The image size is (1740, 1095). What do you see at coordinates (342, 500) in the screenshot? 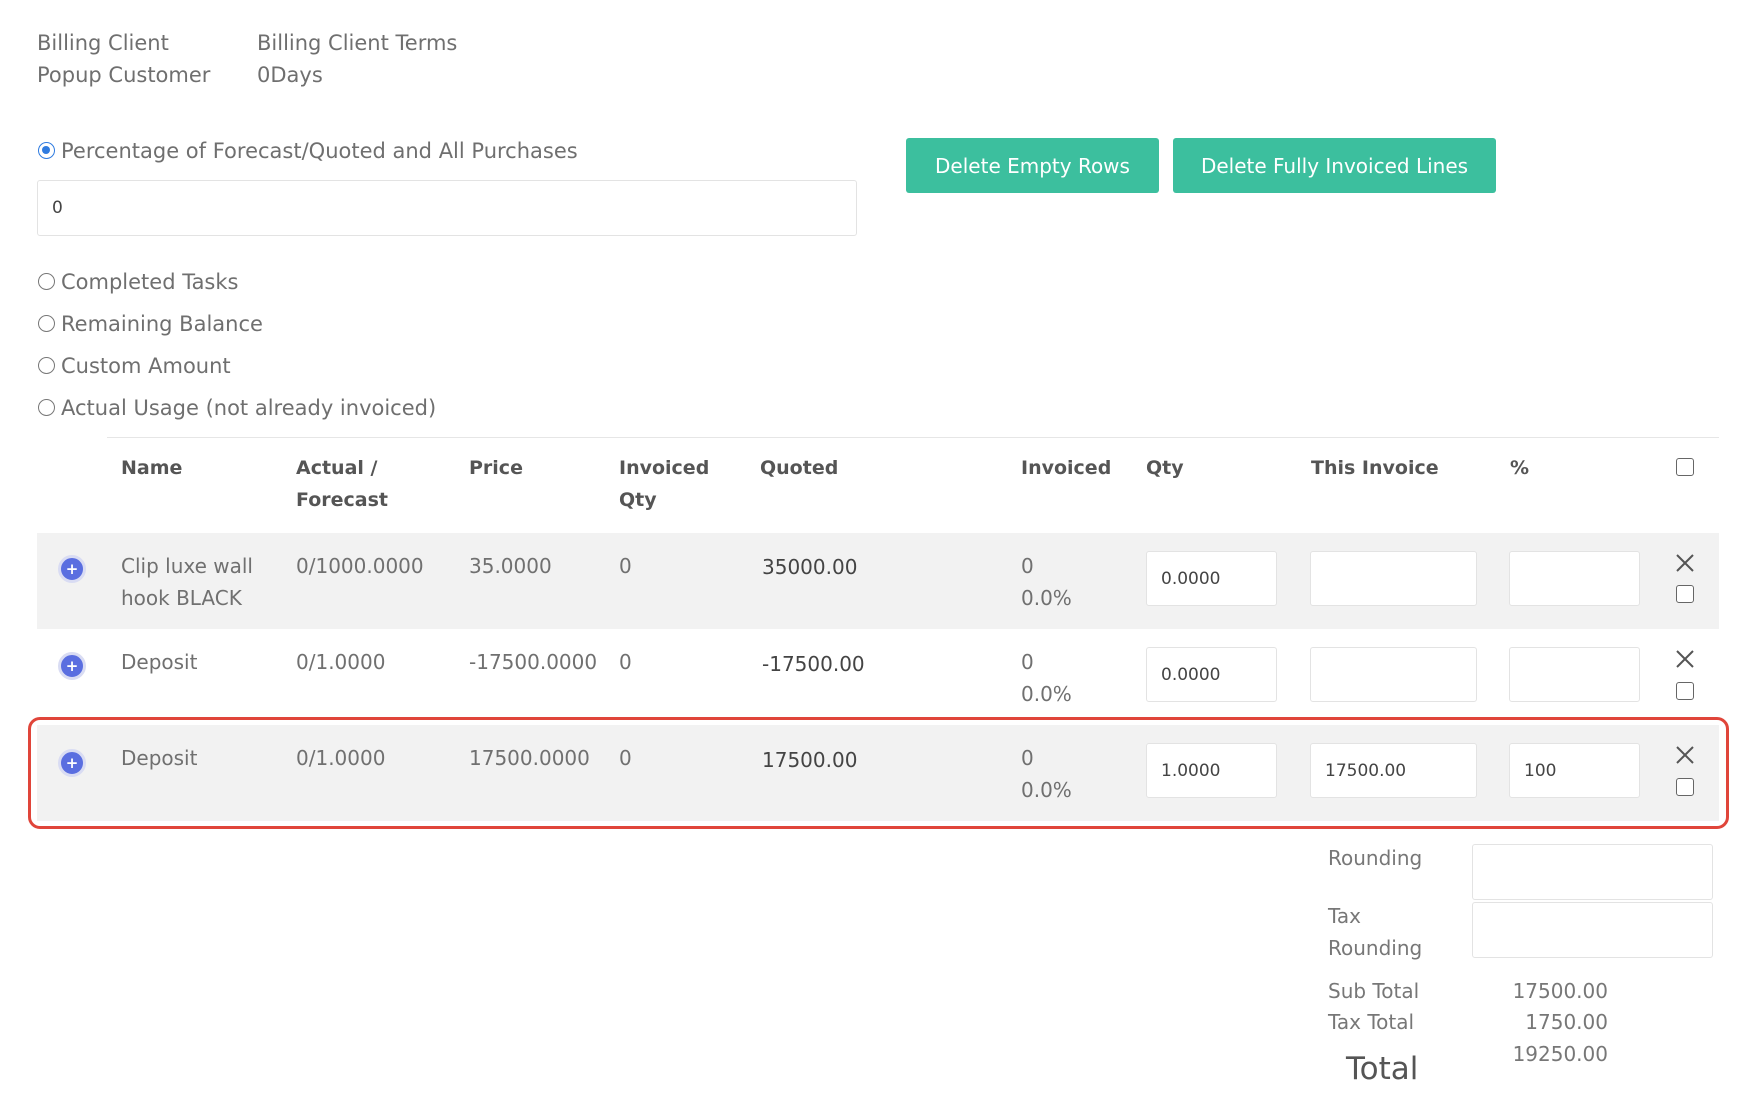
I see `header-actual-line2: Forecast` at bounding box center [342, 500].